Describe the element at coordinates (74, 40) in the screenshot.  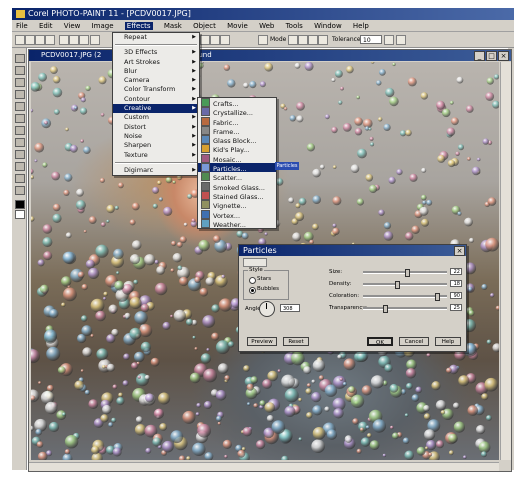
I see `copy-icon` at that location.